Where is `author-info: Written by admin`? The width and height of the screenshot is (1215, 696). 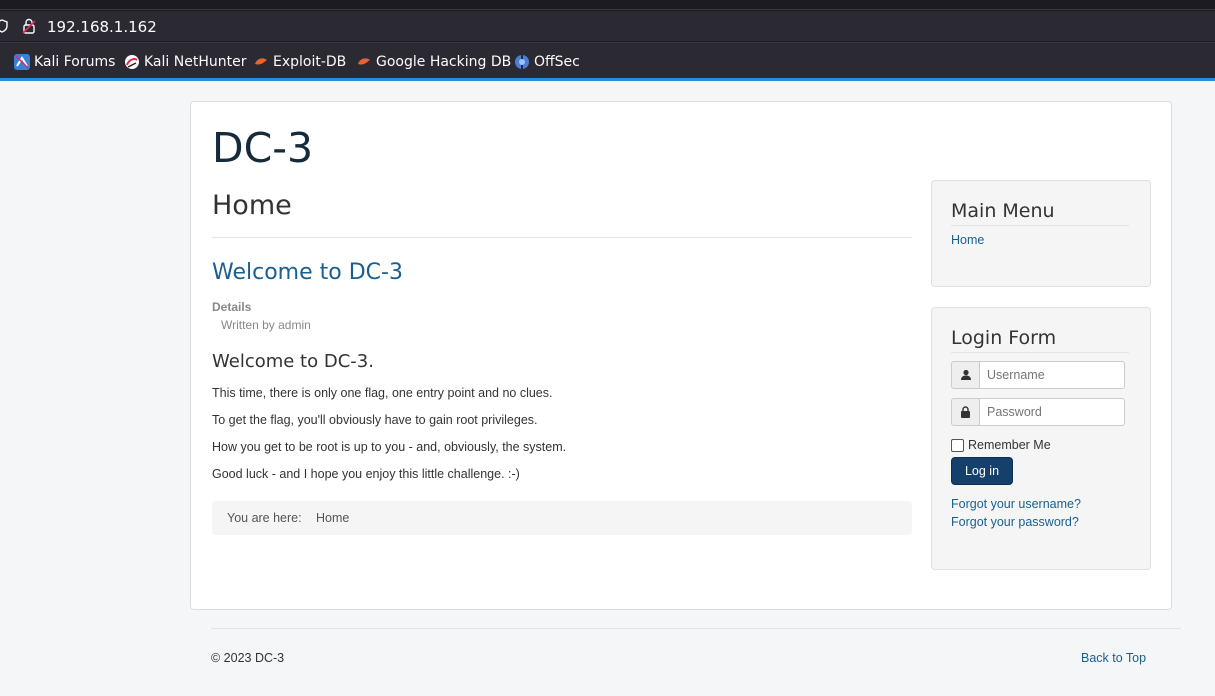 author-info: Written by admin is located at coordinates (266, 325).